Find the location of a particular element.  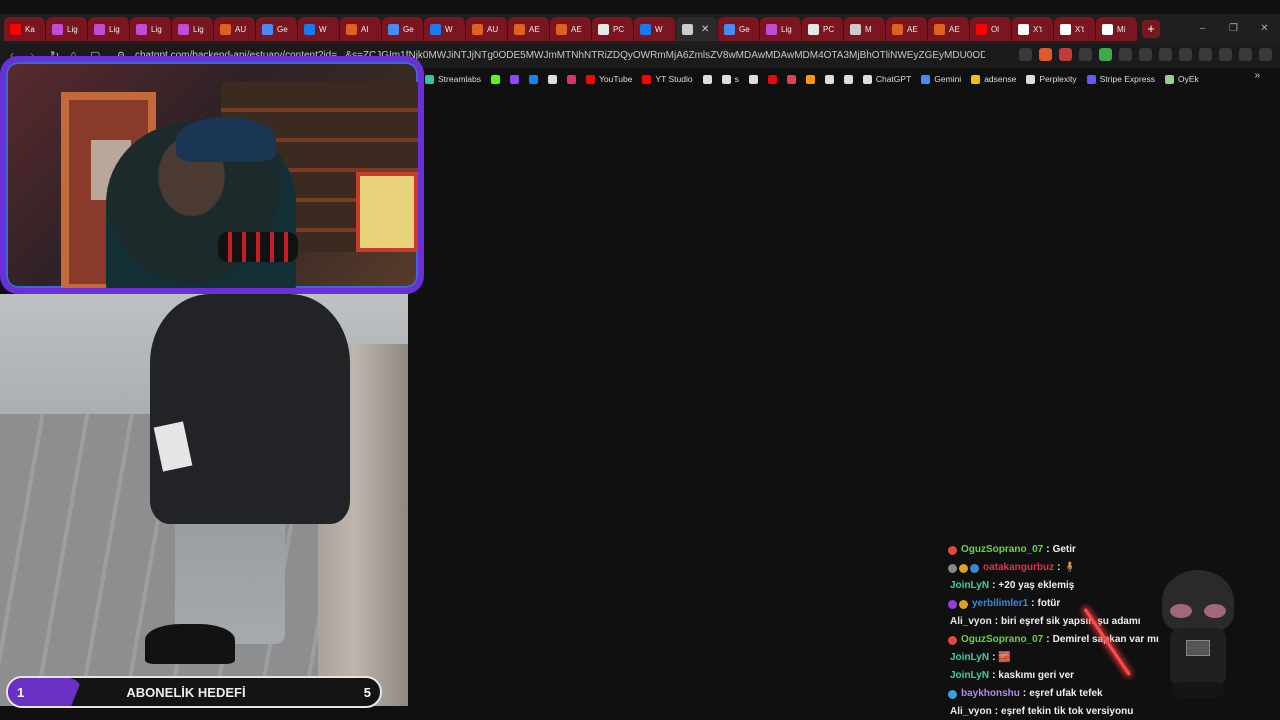

restore-button: ❐ is located at coordinates (1233, 29).